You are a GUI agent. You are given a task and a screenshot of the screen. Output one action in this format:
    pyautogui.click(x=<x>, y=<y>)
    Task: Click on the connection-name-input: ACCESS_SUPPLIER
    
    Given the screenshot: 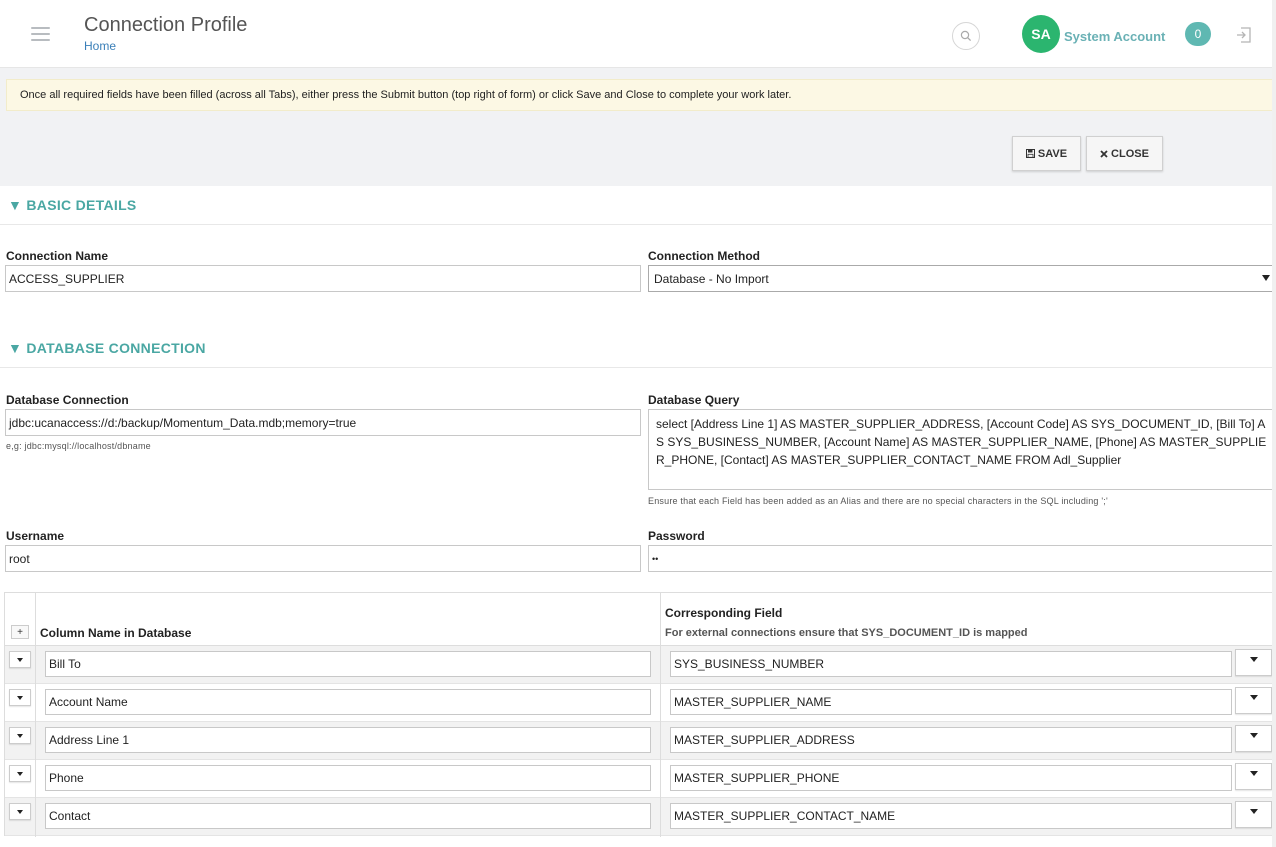 What is the action you would take?
    pyautogui.click(x=323, y=278)
    